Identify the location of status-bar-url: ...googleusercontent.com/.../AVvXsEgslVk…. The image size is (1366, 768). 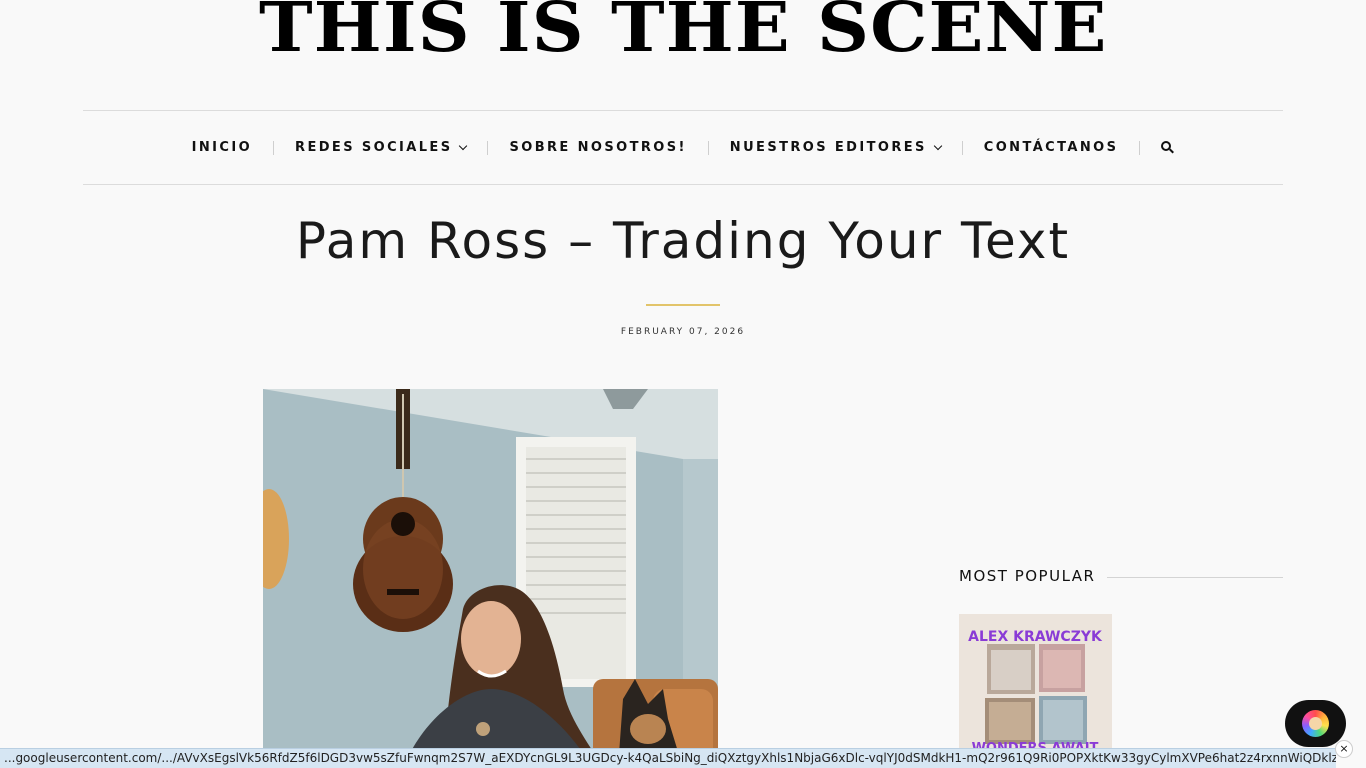
(668, 758).